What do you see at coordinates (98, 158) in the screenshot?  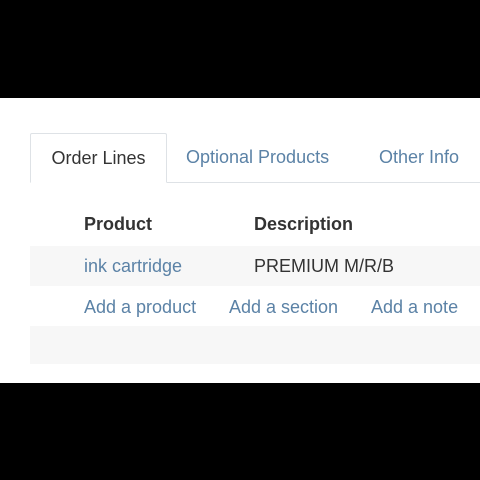 I see `tab-order-lines: Order Lines` at bounding box center [98, 158].